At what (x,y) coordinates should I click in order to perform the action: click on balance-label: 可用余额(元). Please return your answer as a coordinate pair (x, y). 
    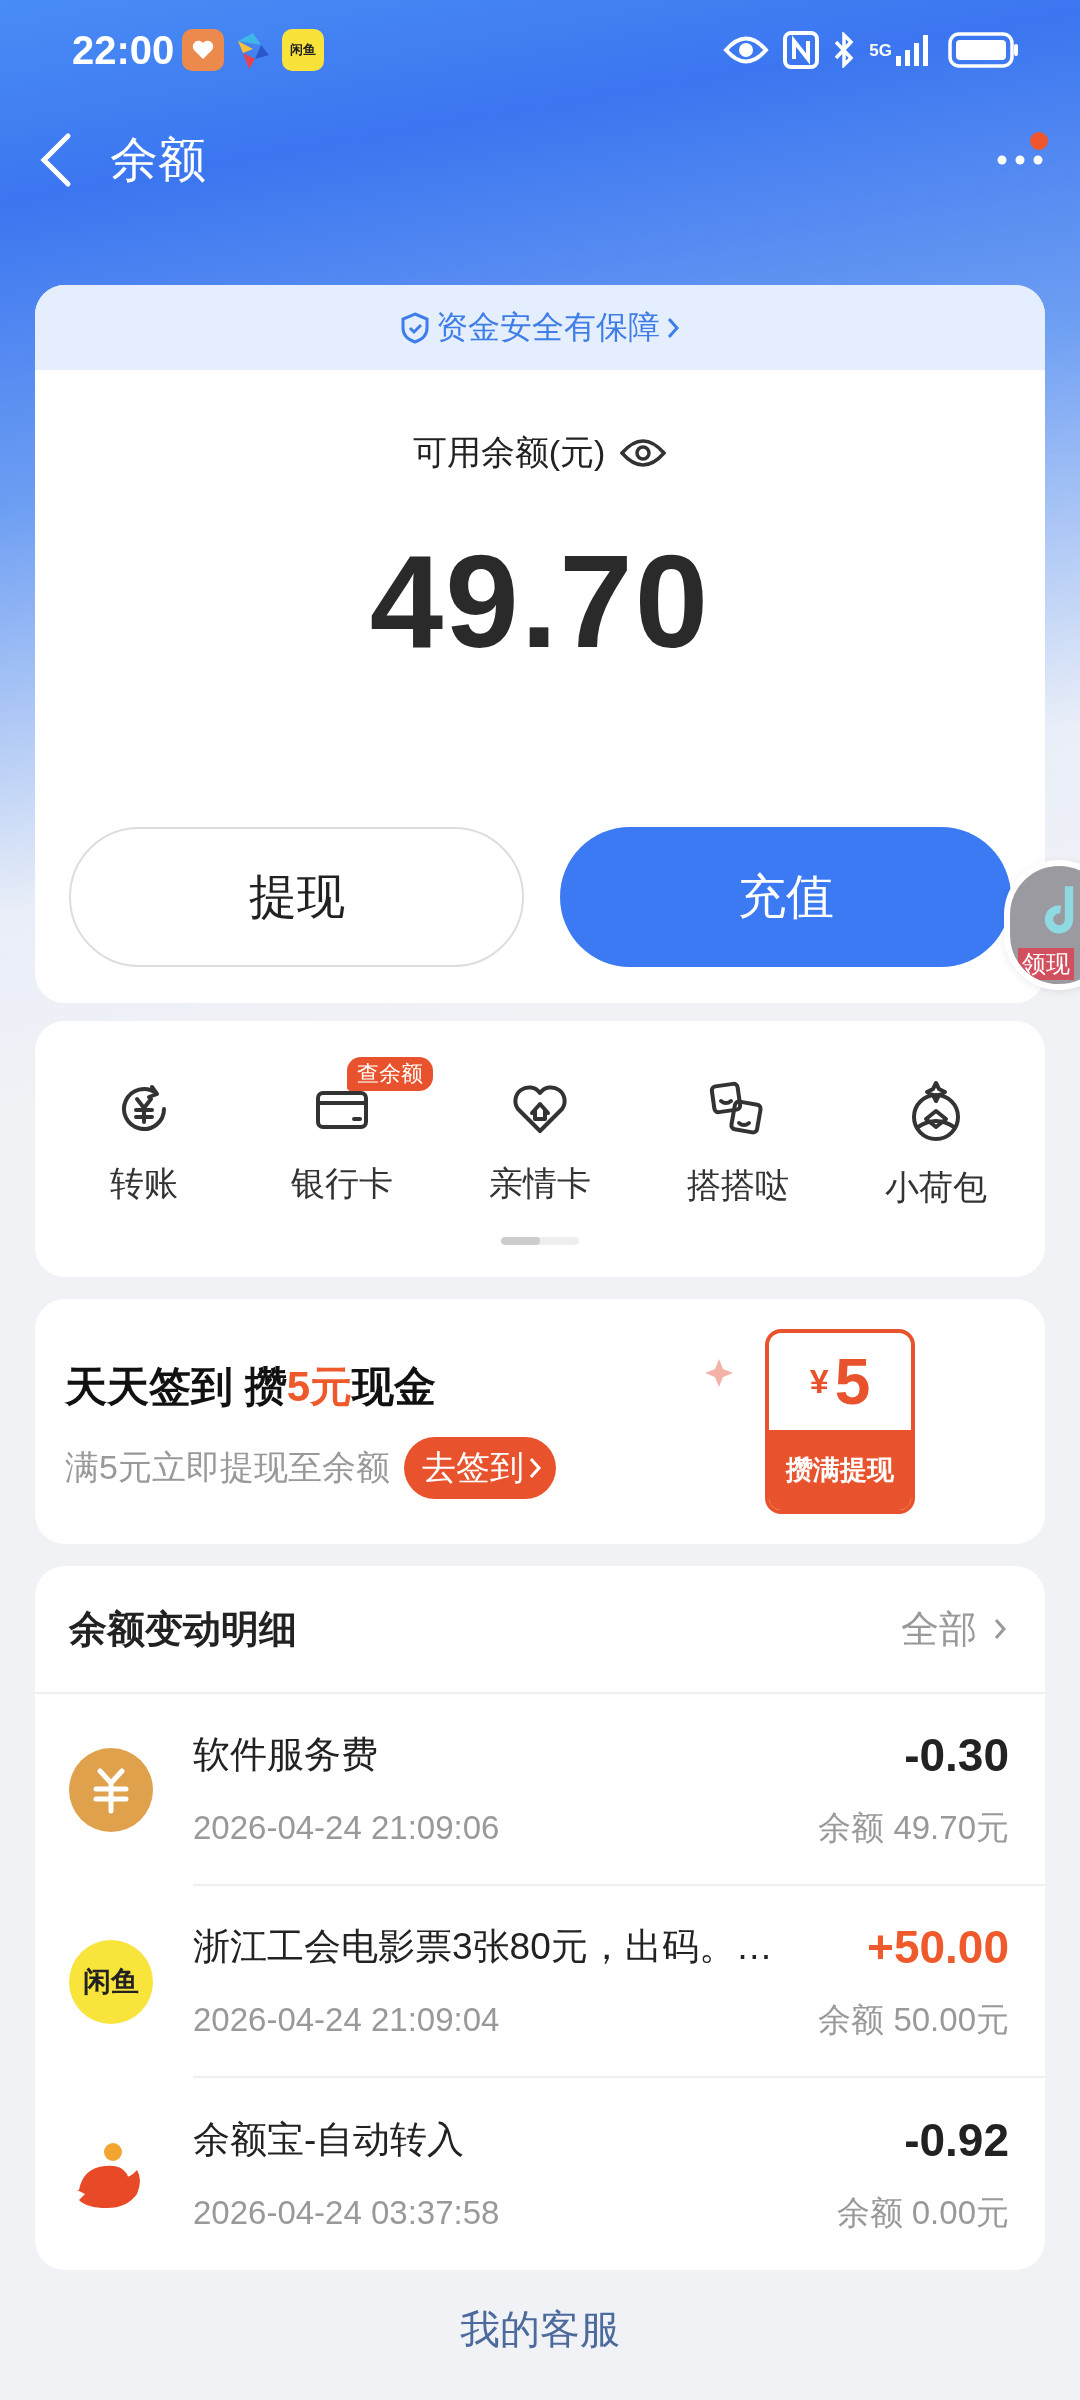
    Looking at the image, I should click on (509, 452).